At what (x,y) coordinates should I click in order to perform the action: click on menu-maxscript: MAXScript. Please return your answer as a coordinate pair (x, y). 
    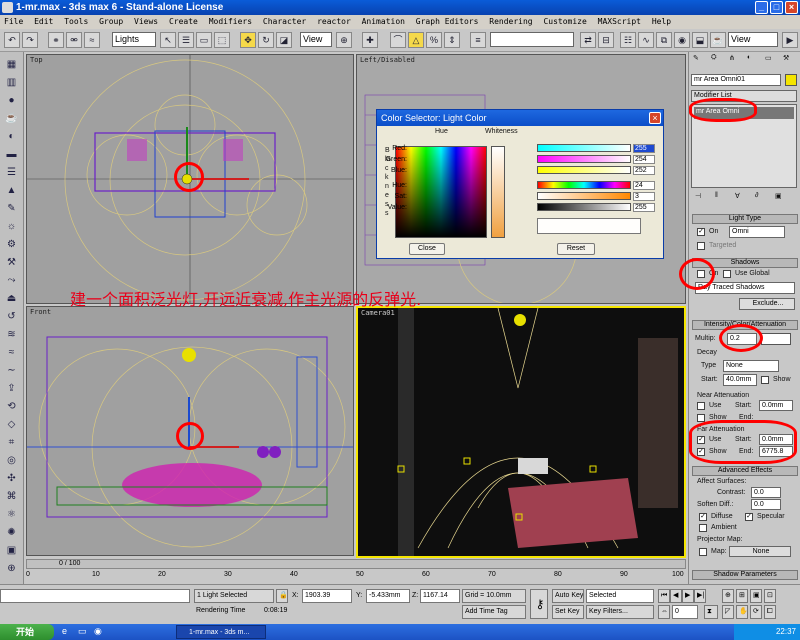
    Looking at the image, I should click on (619, 21).